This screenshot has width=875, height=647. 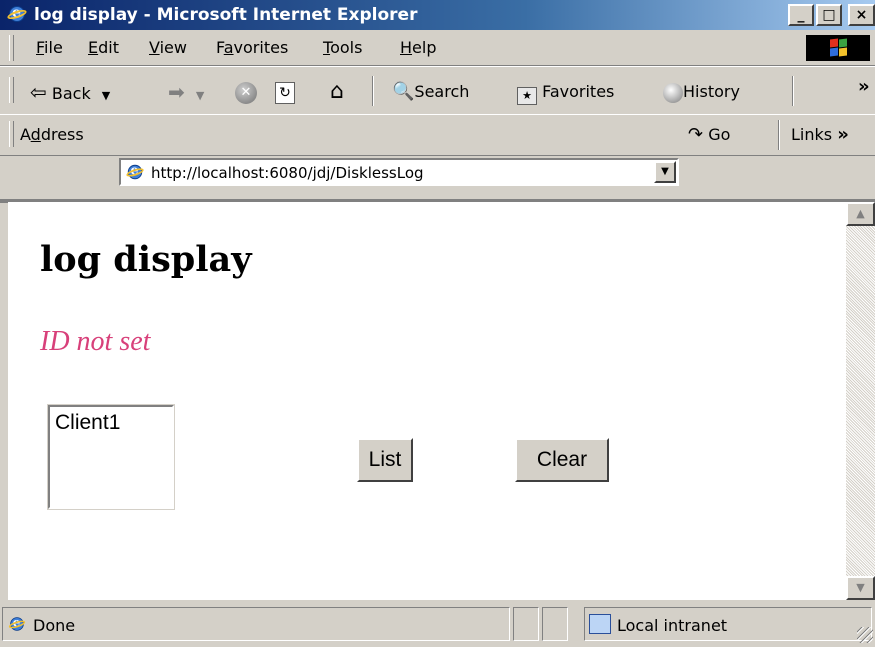 What do you see at coordinates (861, 15) in the screenshot?
I see `close-button: ×` at bounding box center [861, 15].